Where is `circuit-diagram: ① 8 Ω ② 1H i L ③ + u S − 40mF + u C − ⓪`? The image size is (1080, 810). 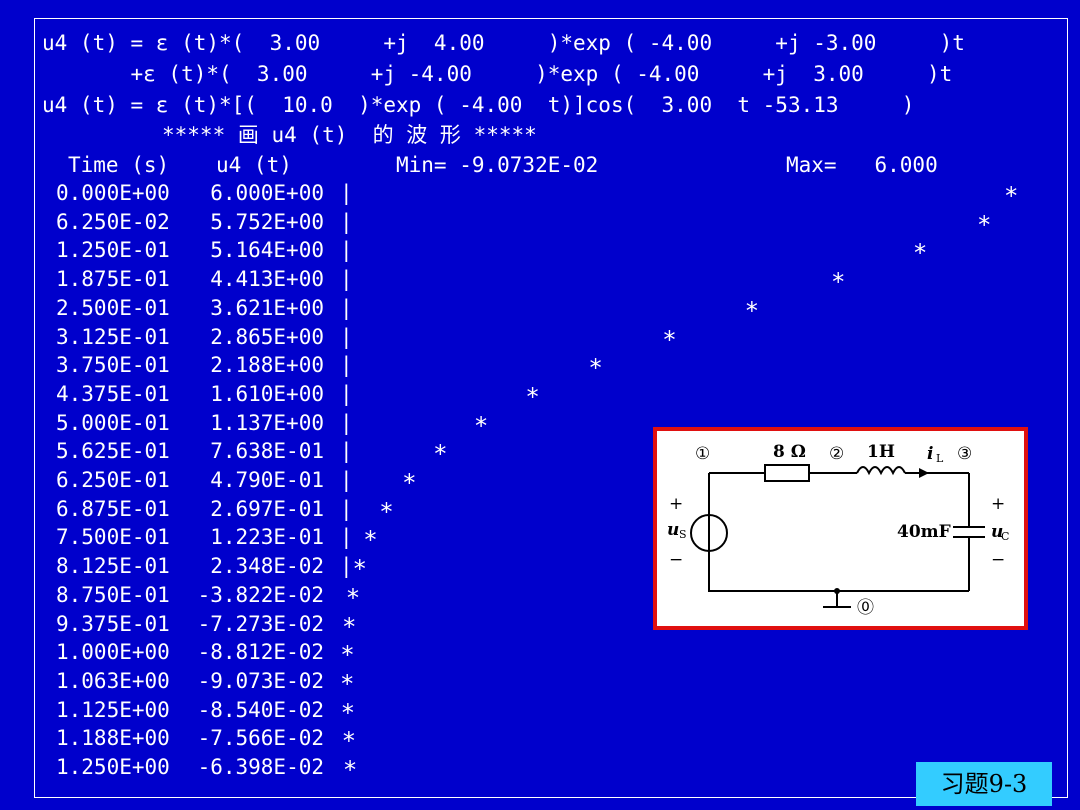
circuit-diagram: ① 8 Ω ② 1H i L ③ + u S − 40mF + u C − ⓪ is located at coordinates (840, 528).